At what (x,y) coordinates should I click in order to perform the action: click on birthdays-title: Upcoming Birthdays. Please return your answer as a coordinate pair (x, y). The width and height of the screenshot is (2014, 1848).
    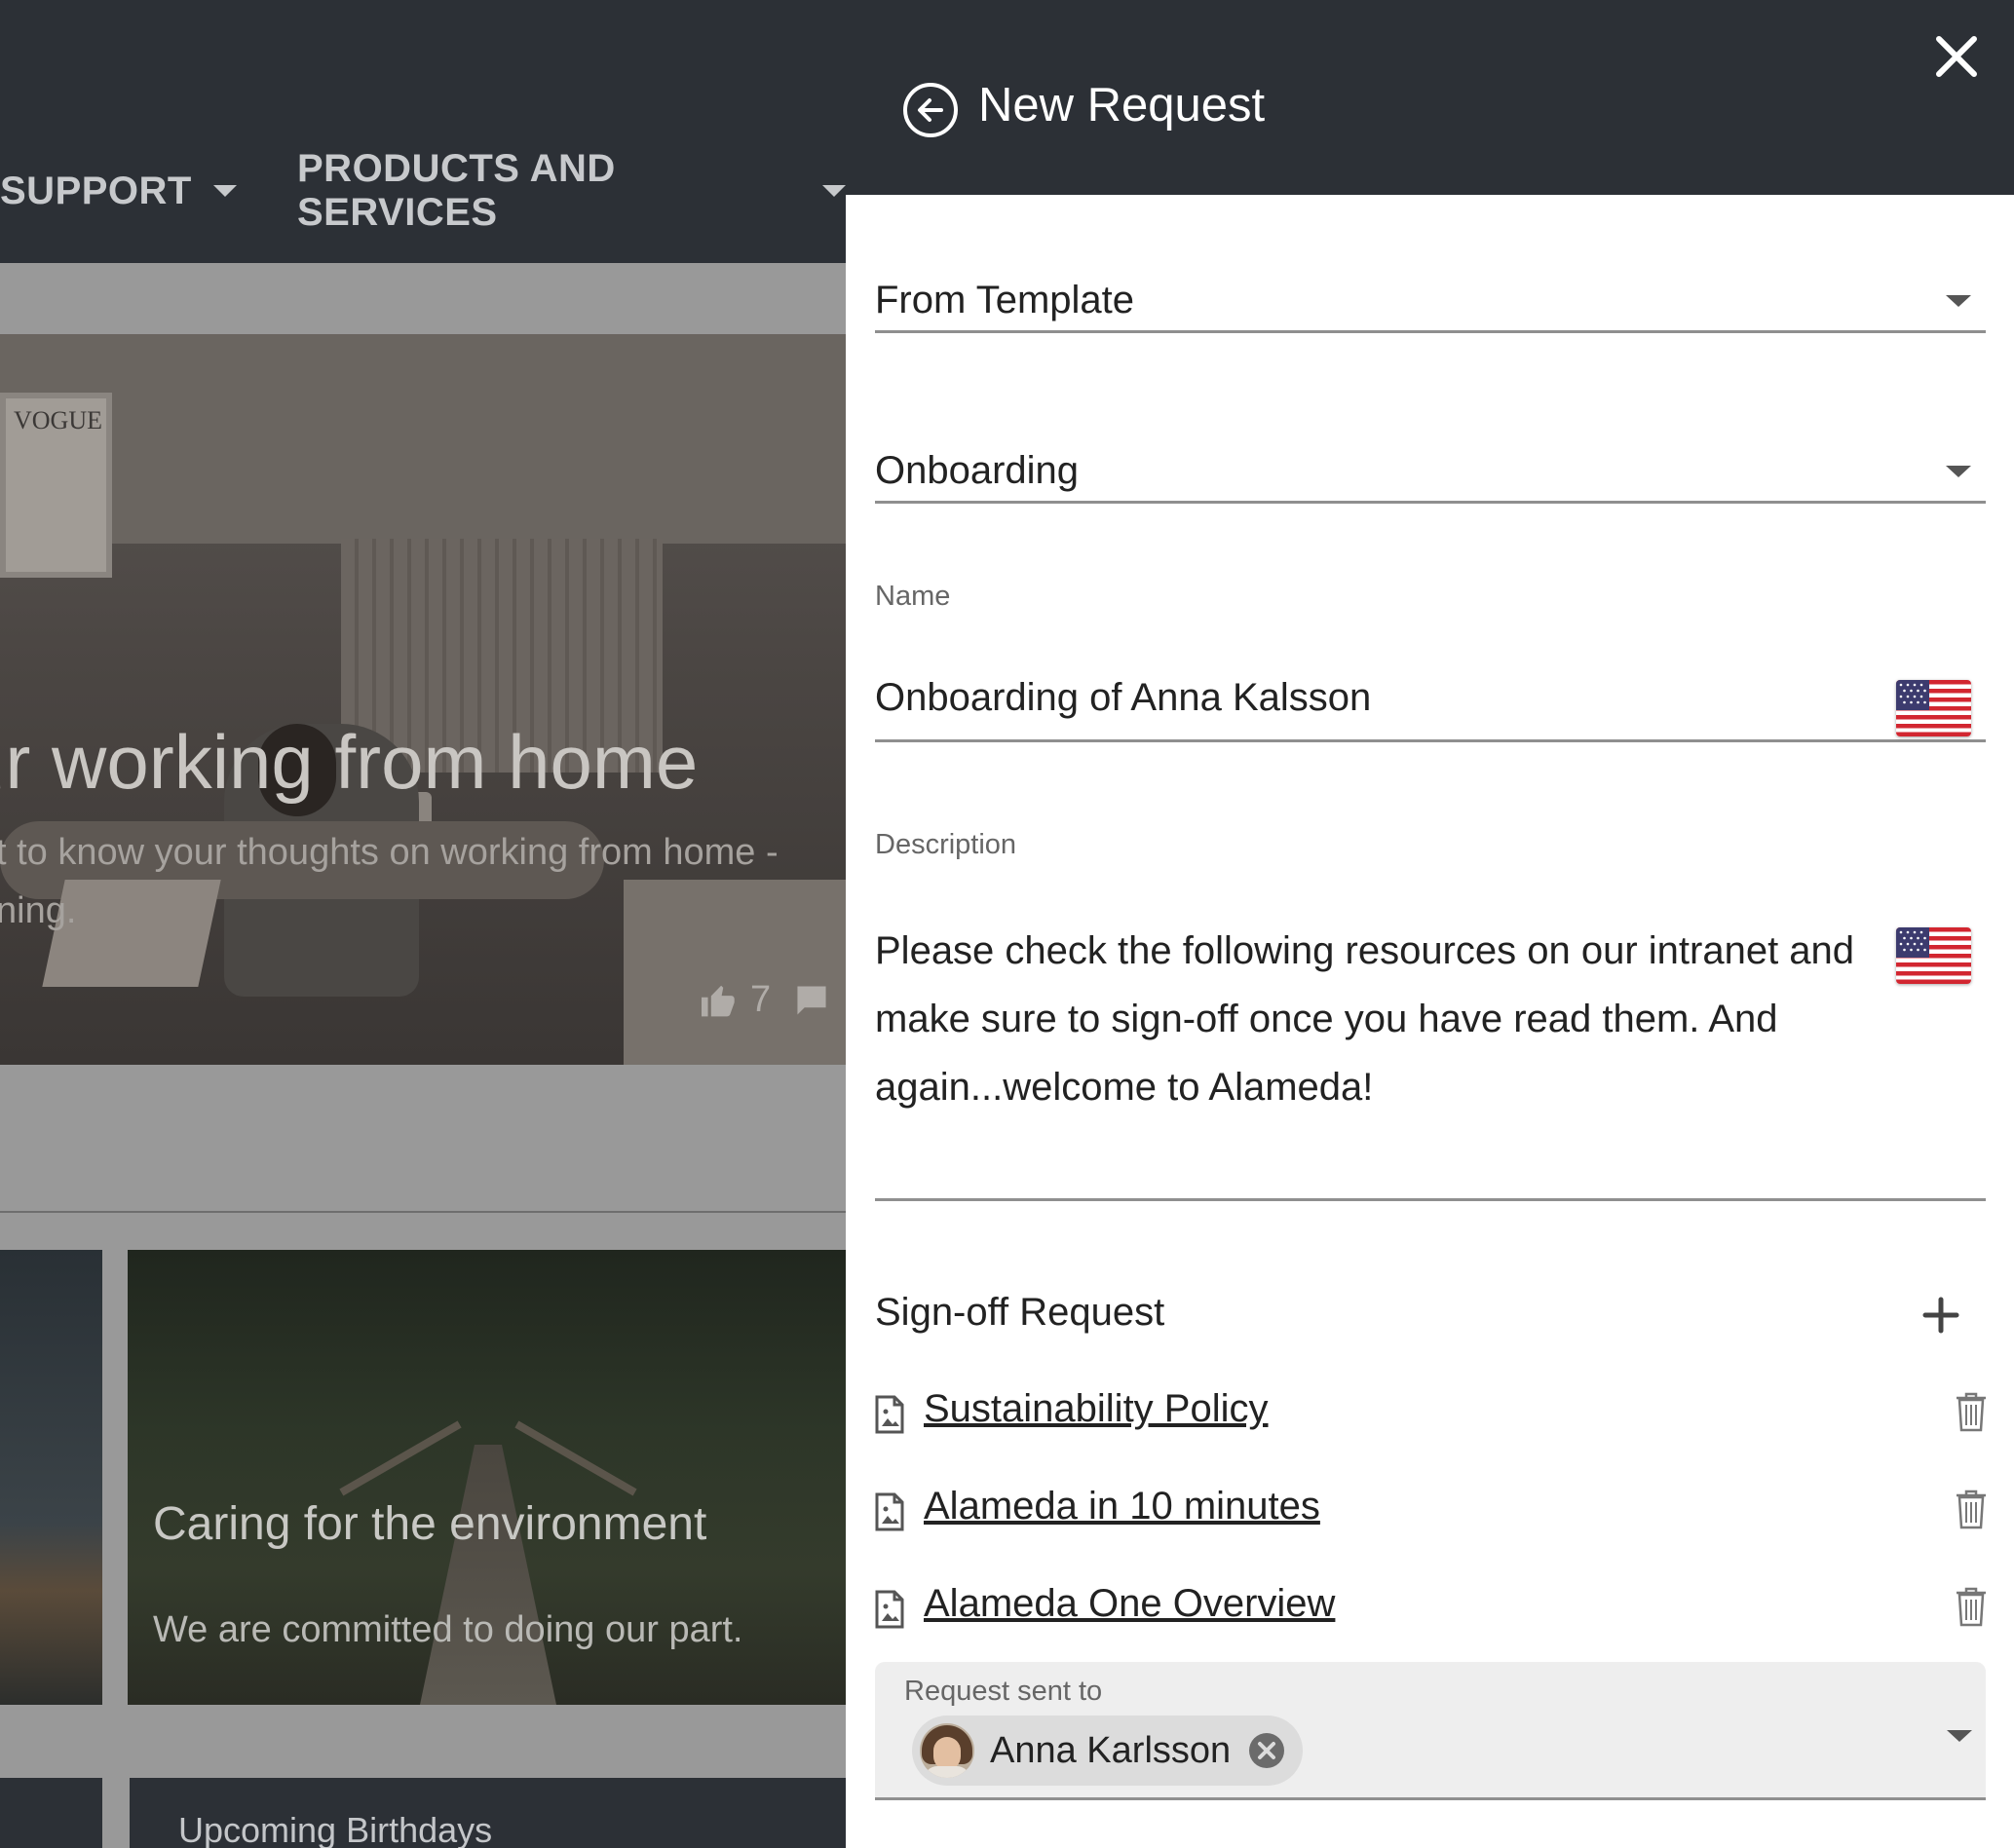
    Looking at the image, I should click on (336, 1829).